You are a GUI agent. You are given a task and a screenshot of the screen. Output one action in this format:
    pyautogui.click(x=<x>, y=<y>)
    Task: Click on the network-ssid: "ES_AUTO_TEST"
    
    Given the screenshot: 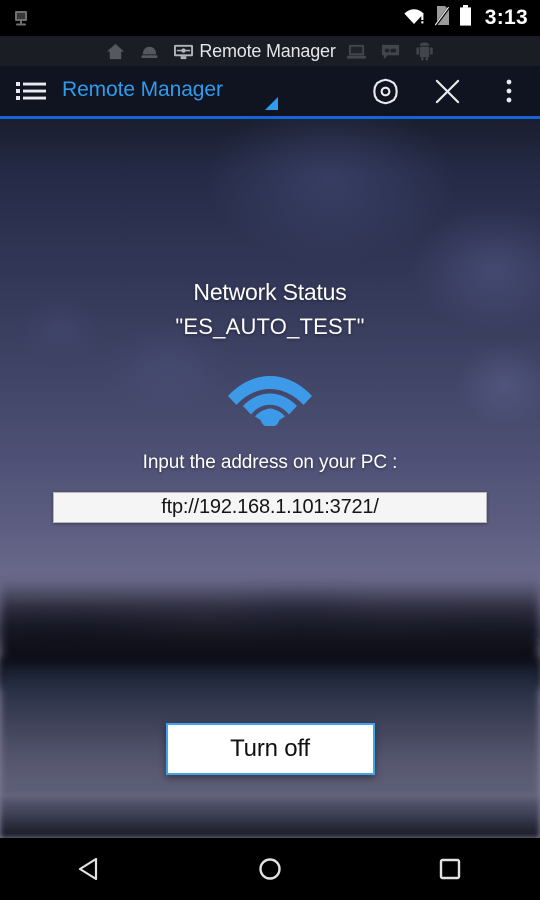 What is the action you would take?
    pyautogui.click(x=270, y=326)
    